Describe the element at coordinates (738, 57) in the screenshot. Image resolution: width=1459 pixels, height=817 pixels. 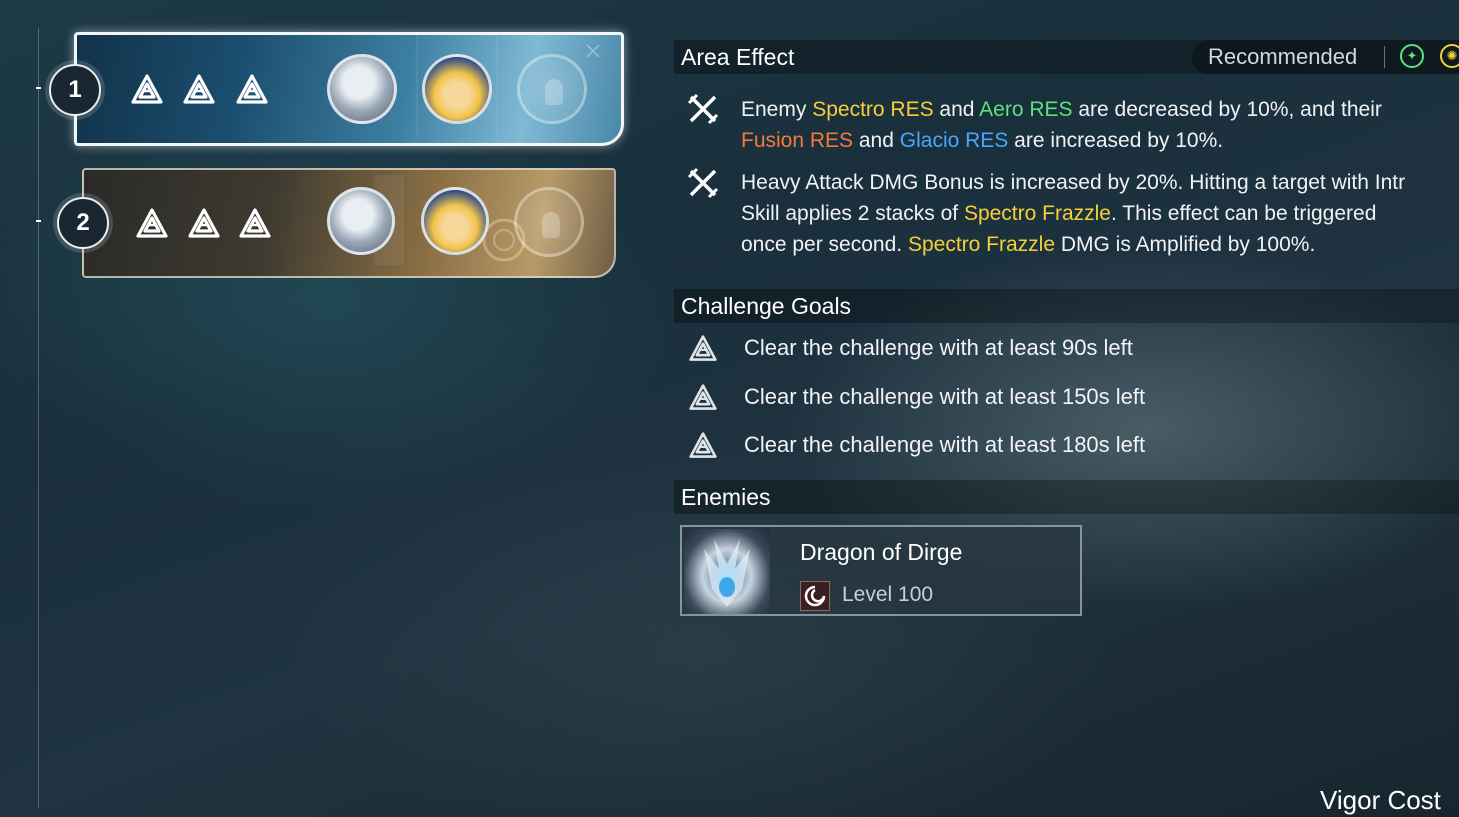
I see `area-effect-title: Area Effect` at that location.